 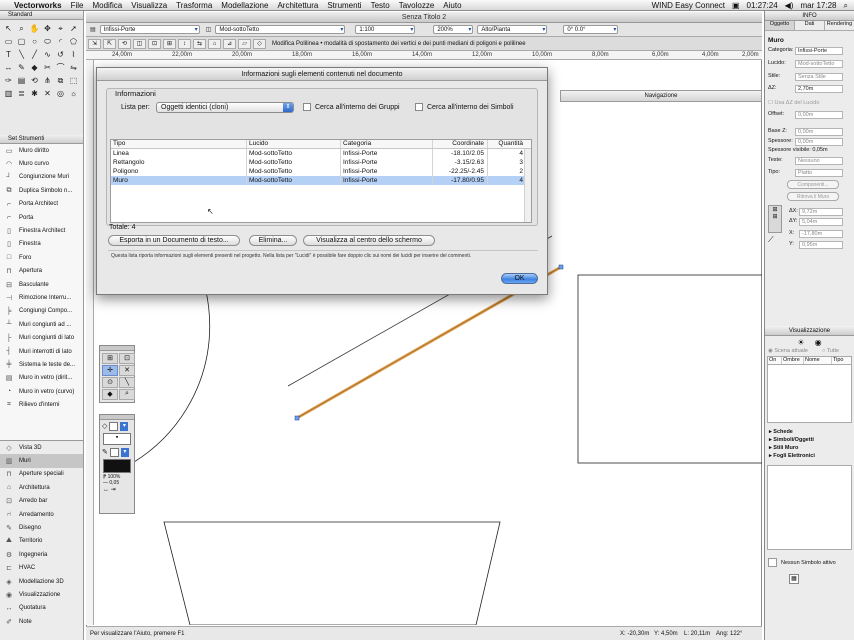 I want to click on menu-architettura: Architettura, so click(x=297, y=5).